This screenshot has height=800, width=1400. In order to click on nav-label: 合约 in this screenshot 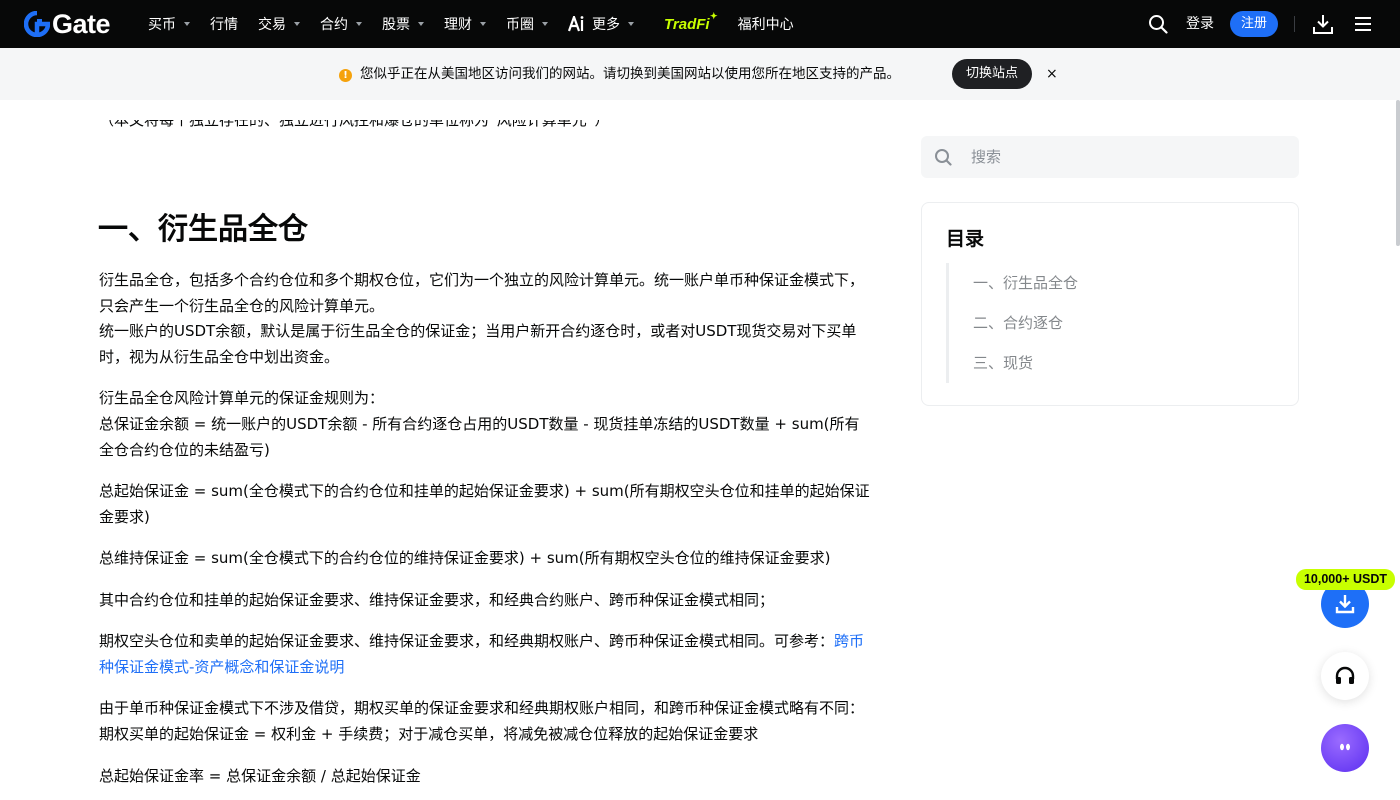, I will do `click(334, 25)`.